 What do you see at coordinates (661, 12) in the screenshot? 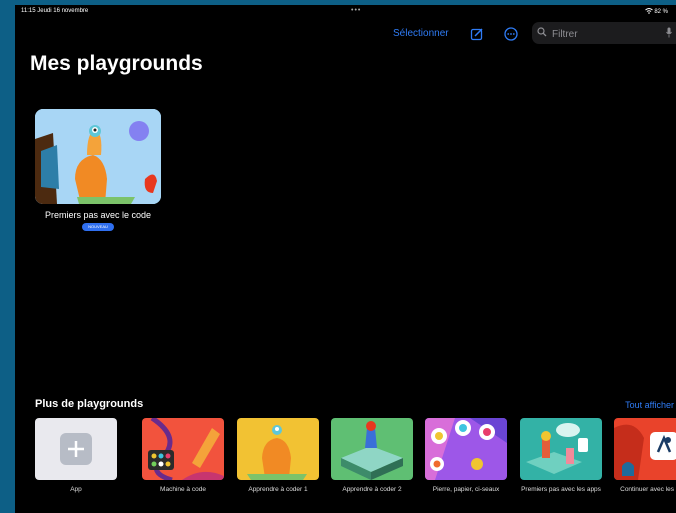
I see `battery-percent: 82 %` at bounding box center [661, 12].